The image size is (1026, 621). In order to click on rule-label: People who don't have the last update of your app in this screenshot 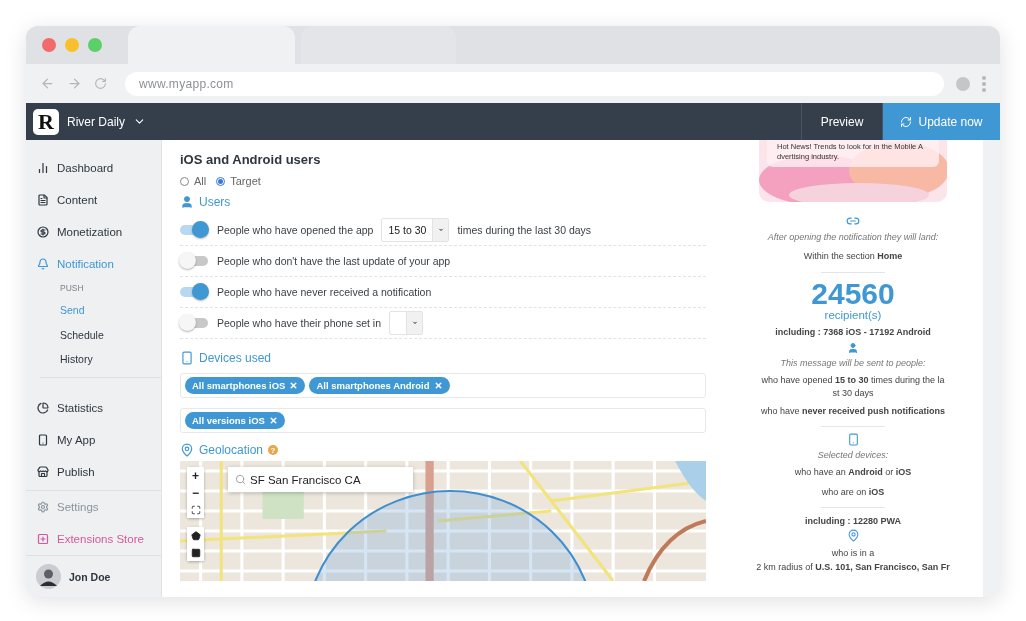, I will do `click(334, 261)`.